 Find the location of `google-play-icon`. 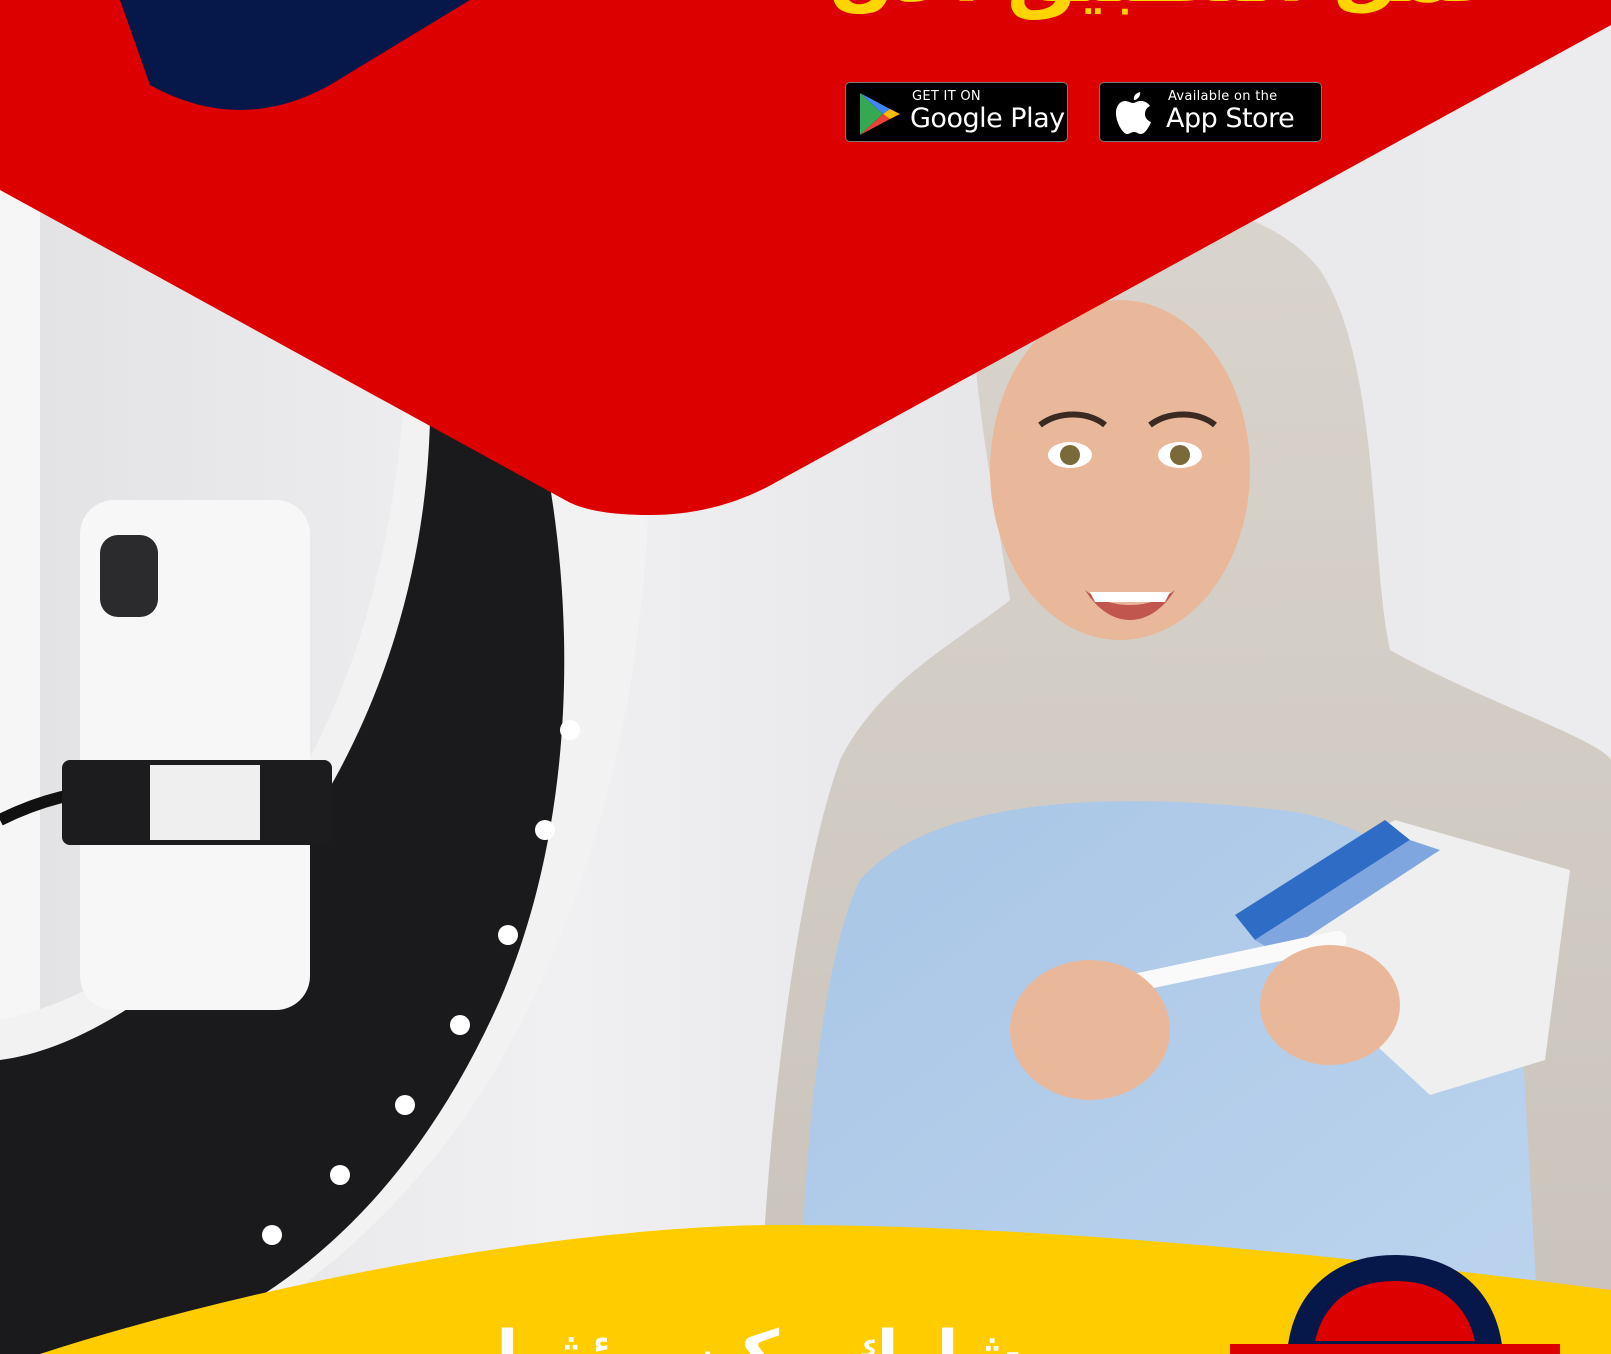

google-play-icon is located at coordinates (880, 114).